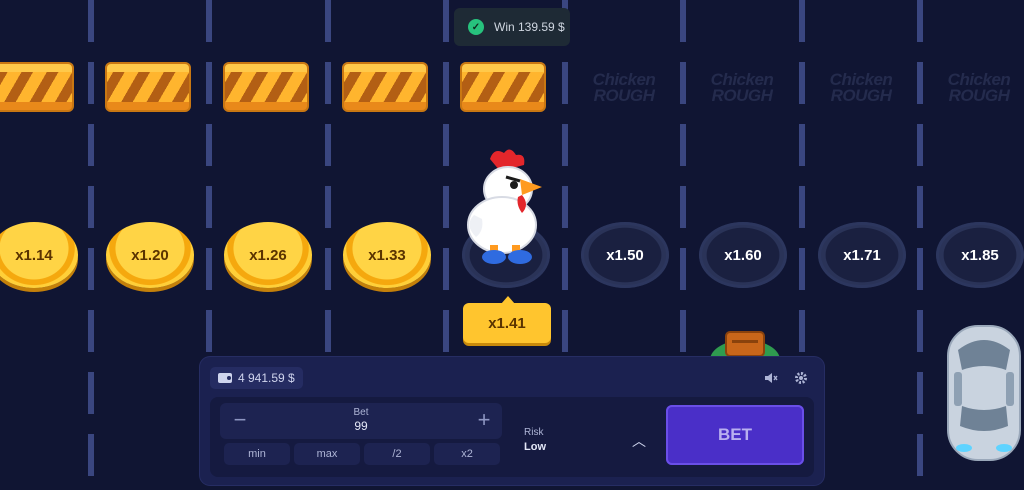 The height and width of the screenshot is (490, 1024). What do you see at coordinates (529, 27) in the screenshot?
I see `win-text: Win 139.59 $` at bounding box center [529, 27].